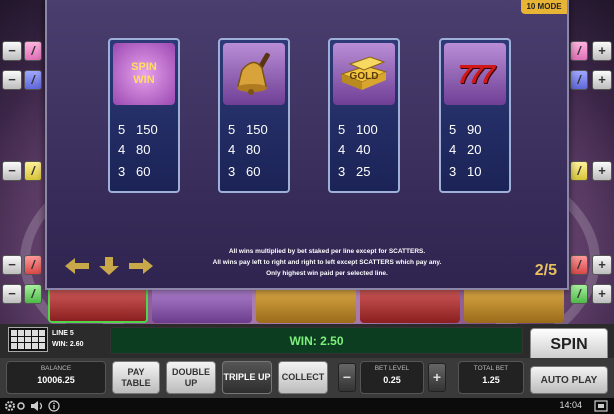  I want to click on pay-row: 5 90, so click(465, 129).